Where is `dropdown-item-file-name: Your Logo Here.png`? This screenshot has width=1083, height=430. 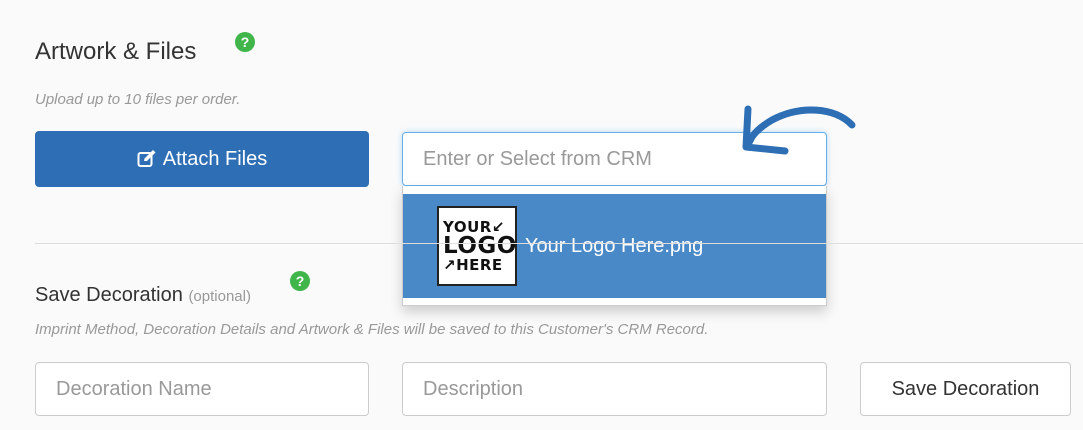 dropdown-item-file-name: Your Logo Here.png is located at coordinates (614, 245).